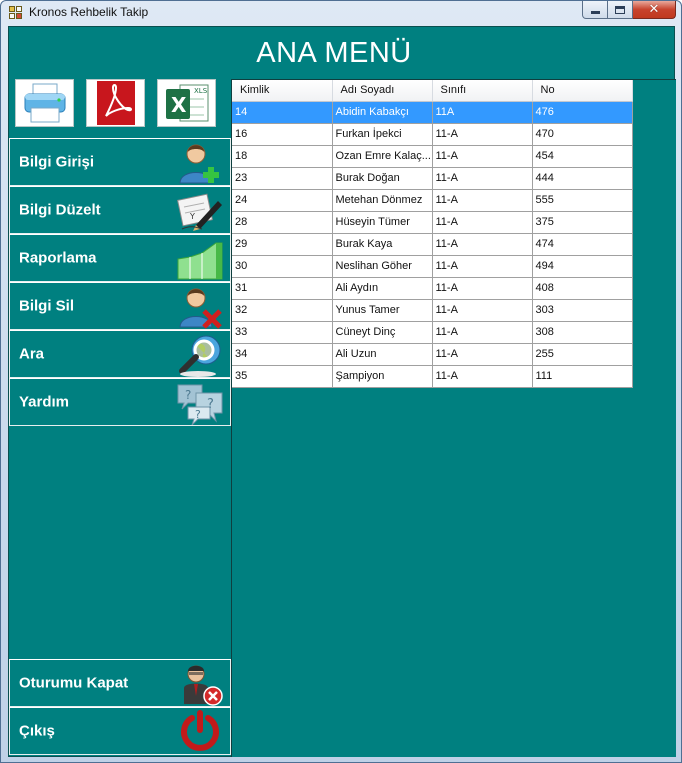  I want to click on delete-user-icon, so click(200, 308).